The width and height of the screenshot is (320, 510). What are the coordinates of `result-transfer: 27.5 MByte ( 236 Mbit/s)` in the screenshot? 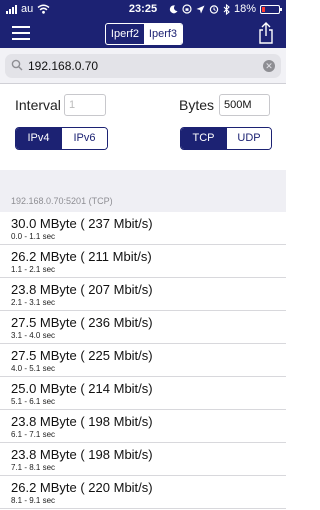 It's located at (82, 322).